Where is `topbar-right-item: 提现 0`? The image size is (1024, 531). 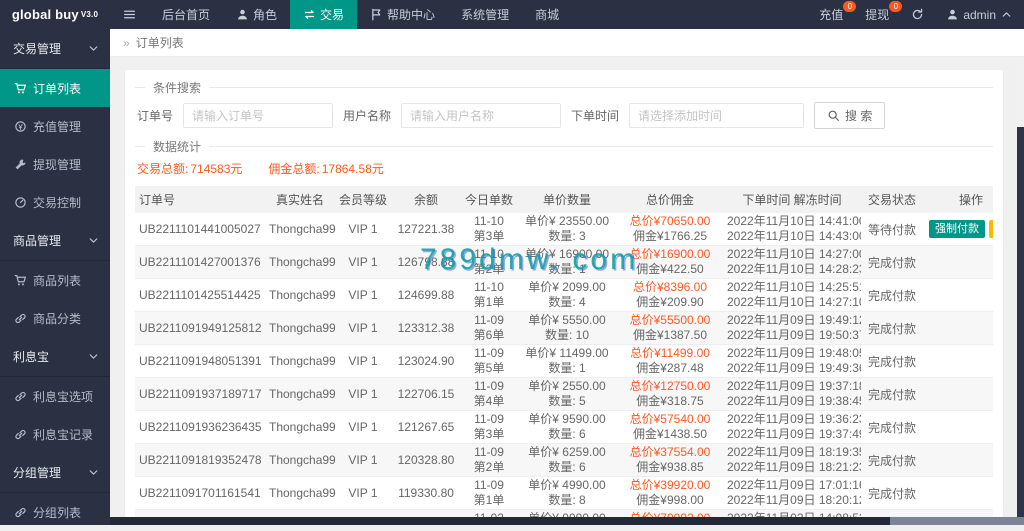 topbar-right-item: 提现 0 is located at coordinates (878, 14).